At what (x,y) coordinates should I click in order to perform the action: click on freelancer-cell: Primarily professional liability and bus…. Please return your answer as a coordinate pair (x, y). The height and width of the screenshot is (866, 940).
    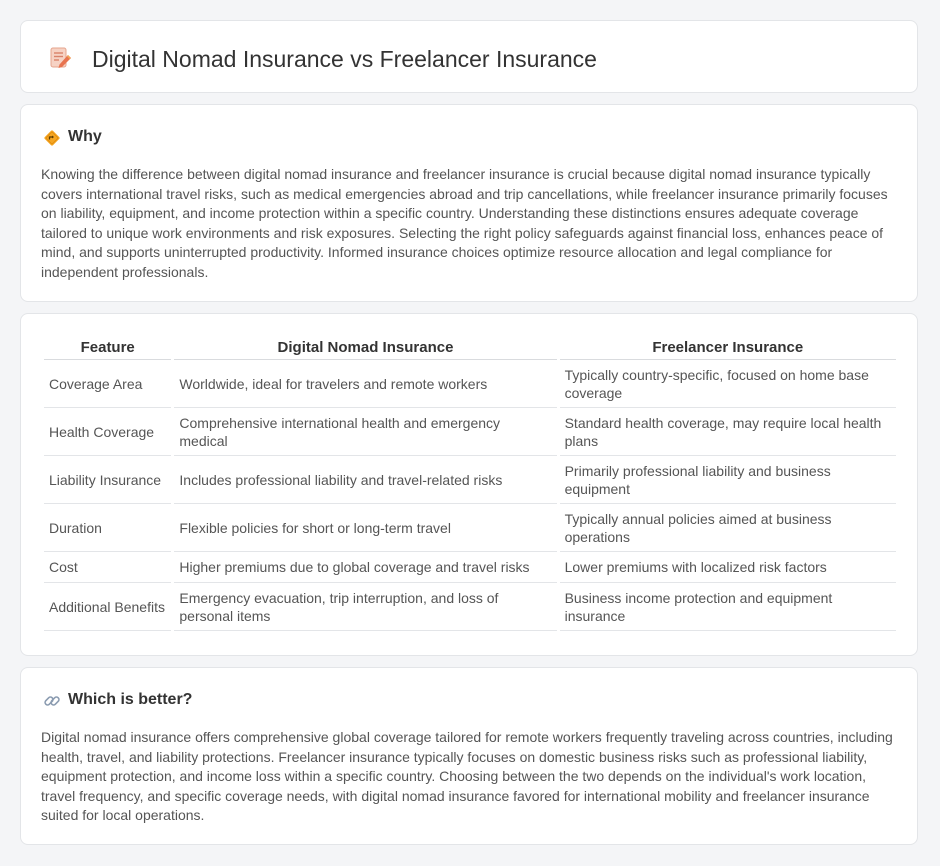
    Looking at the image, I should click on (727, 480).